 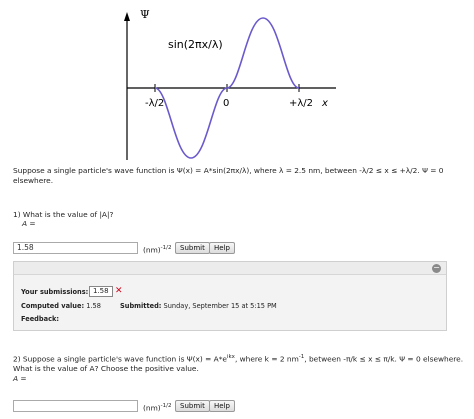 What do you see at coordinates (192, 406) in the screenshot?
I see `q2-submit-button: Submit` at bounding box center [192, 406].